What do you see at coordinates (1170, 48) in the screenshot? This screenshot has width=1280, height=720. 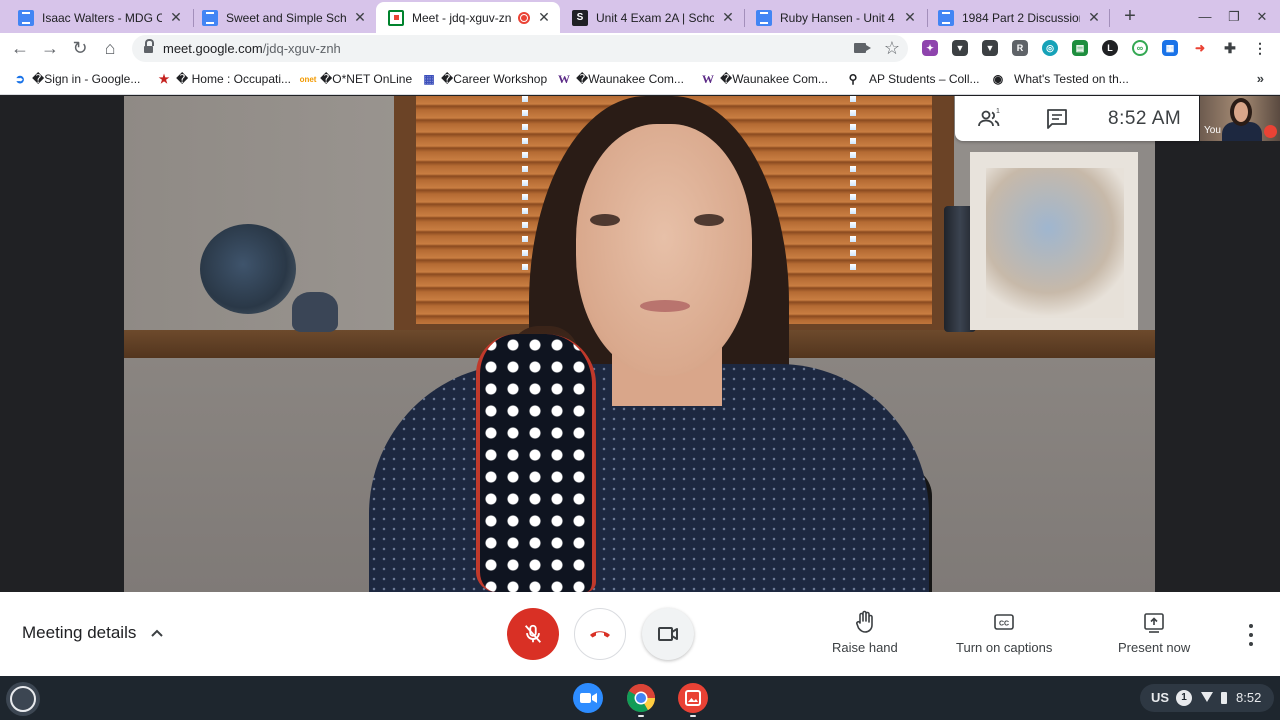 I see `extension-read-icon: ▦` at bounding box center [1170, 48].